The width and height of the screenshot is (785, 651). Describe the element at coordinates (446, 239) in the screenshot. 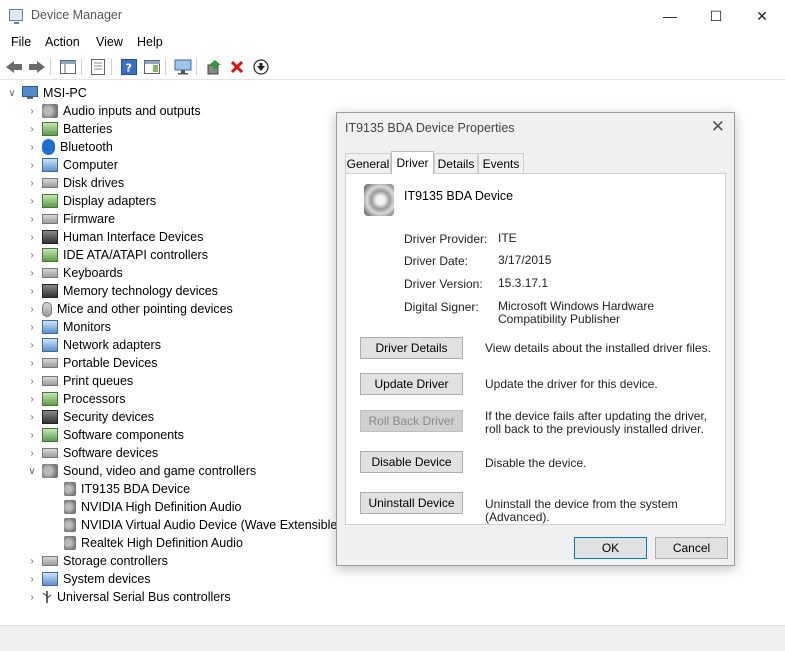

I see `driver-provider-label: Driver Provider:` at that location.